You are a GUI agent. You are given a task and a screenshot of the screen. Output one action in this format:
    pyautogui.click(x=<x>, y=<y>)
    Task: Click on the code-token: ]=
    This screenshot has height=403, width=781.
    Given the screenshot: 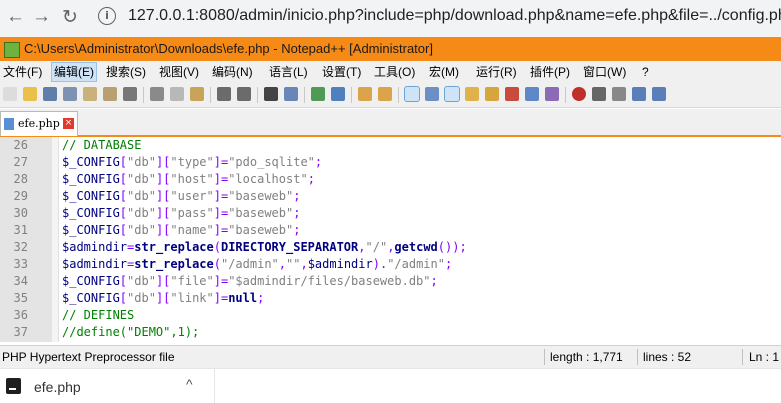 What is the action you would take?
    pyautogui.click(x=221, y=281)
    